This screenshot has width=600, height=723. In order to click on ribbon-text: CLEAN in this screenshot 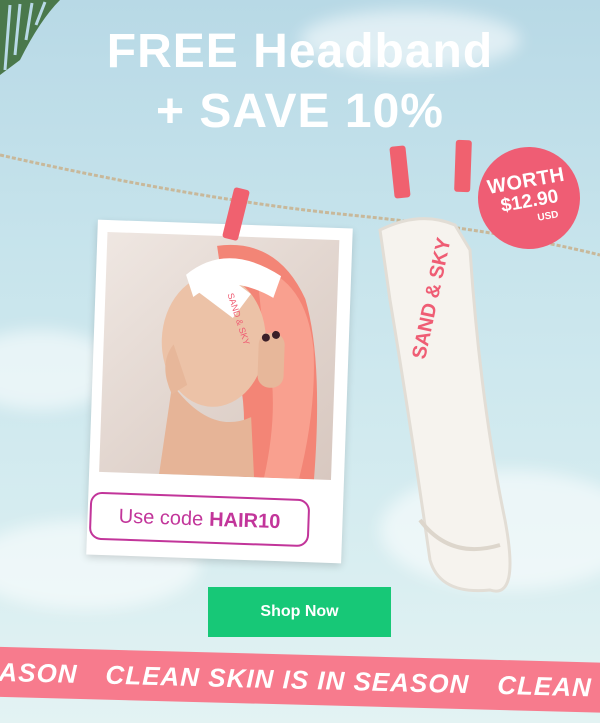, I will do `click(544, 685)`.